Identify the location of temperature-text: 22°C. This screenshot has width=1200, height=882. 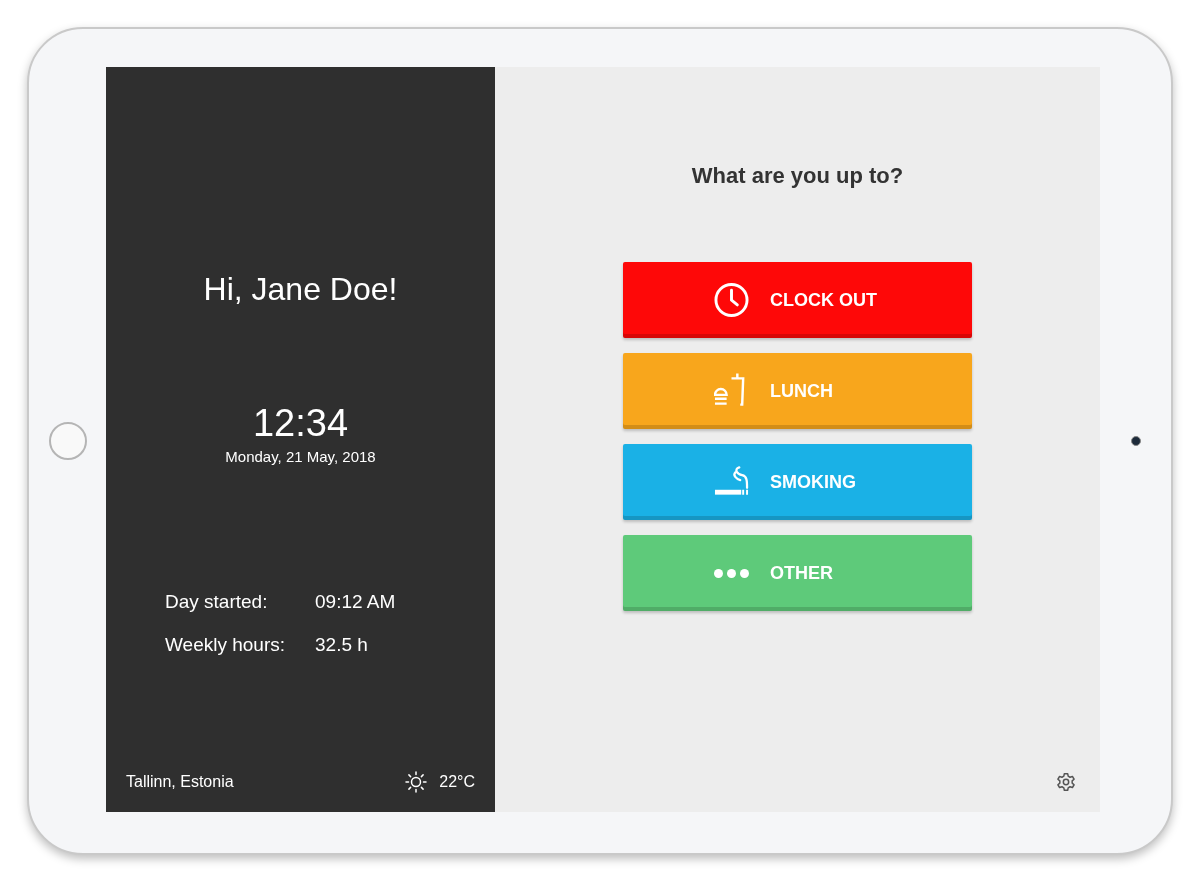
(457, 782).